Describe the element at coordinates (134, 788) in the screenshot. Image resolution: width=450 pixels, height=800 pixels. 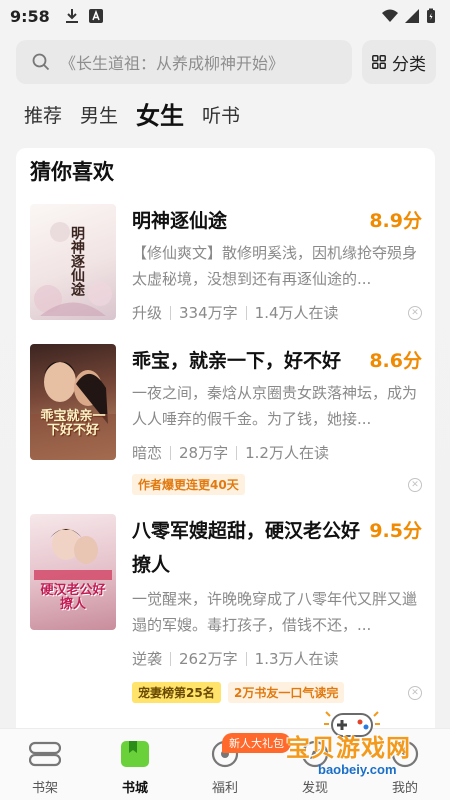
I see `nav-label: 书城` at that location.